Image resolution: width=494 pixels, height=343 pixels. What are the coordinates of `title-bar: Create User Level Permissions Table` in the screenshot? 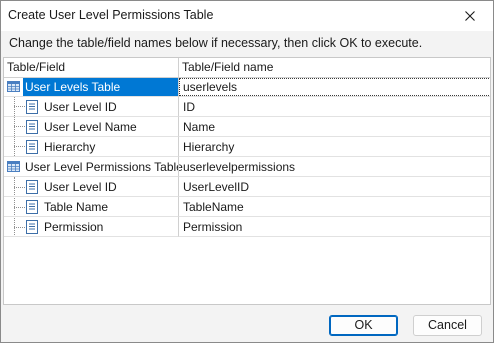 It's located at (247, 16).